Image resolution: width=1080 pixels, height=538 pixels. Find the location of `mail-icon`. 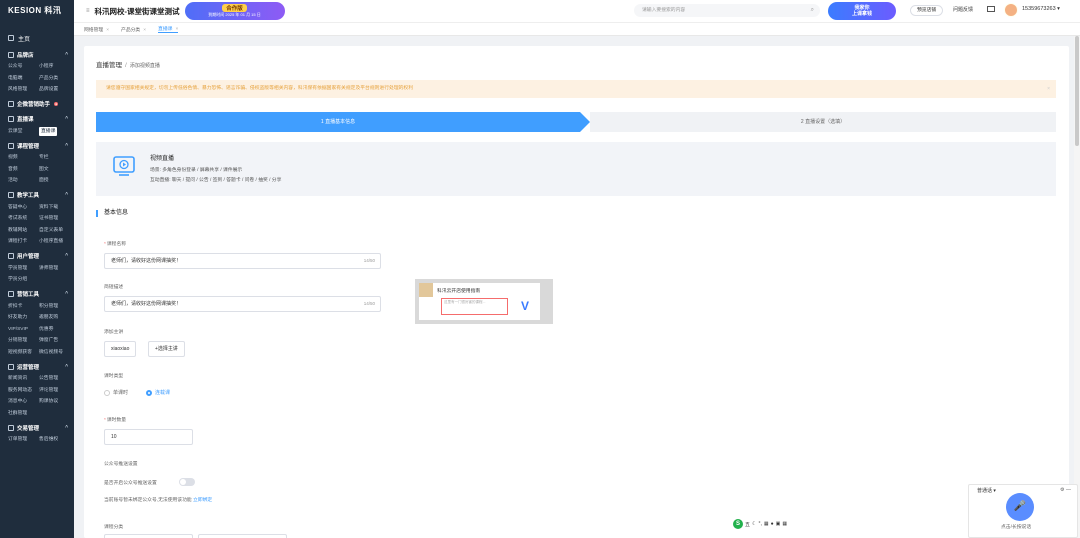

mail-icon is located at coordinates (991, 9).